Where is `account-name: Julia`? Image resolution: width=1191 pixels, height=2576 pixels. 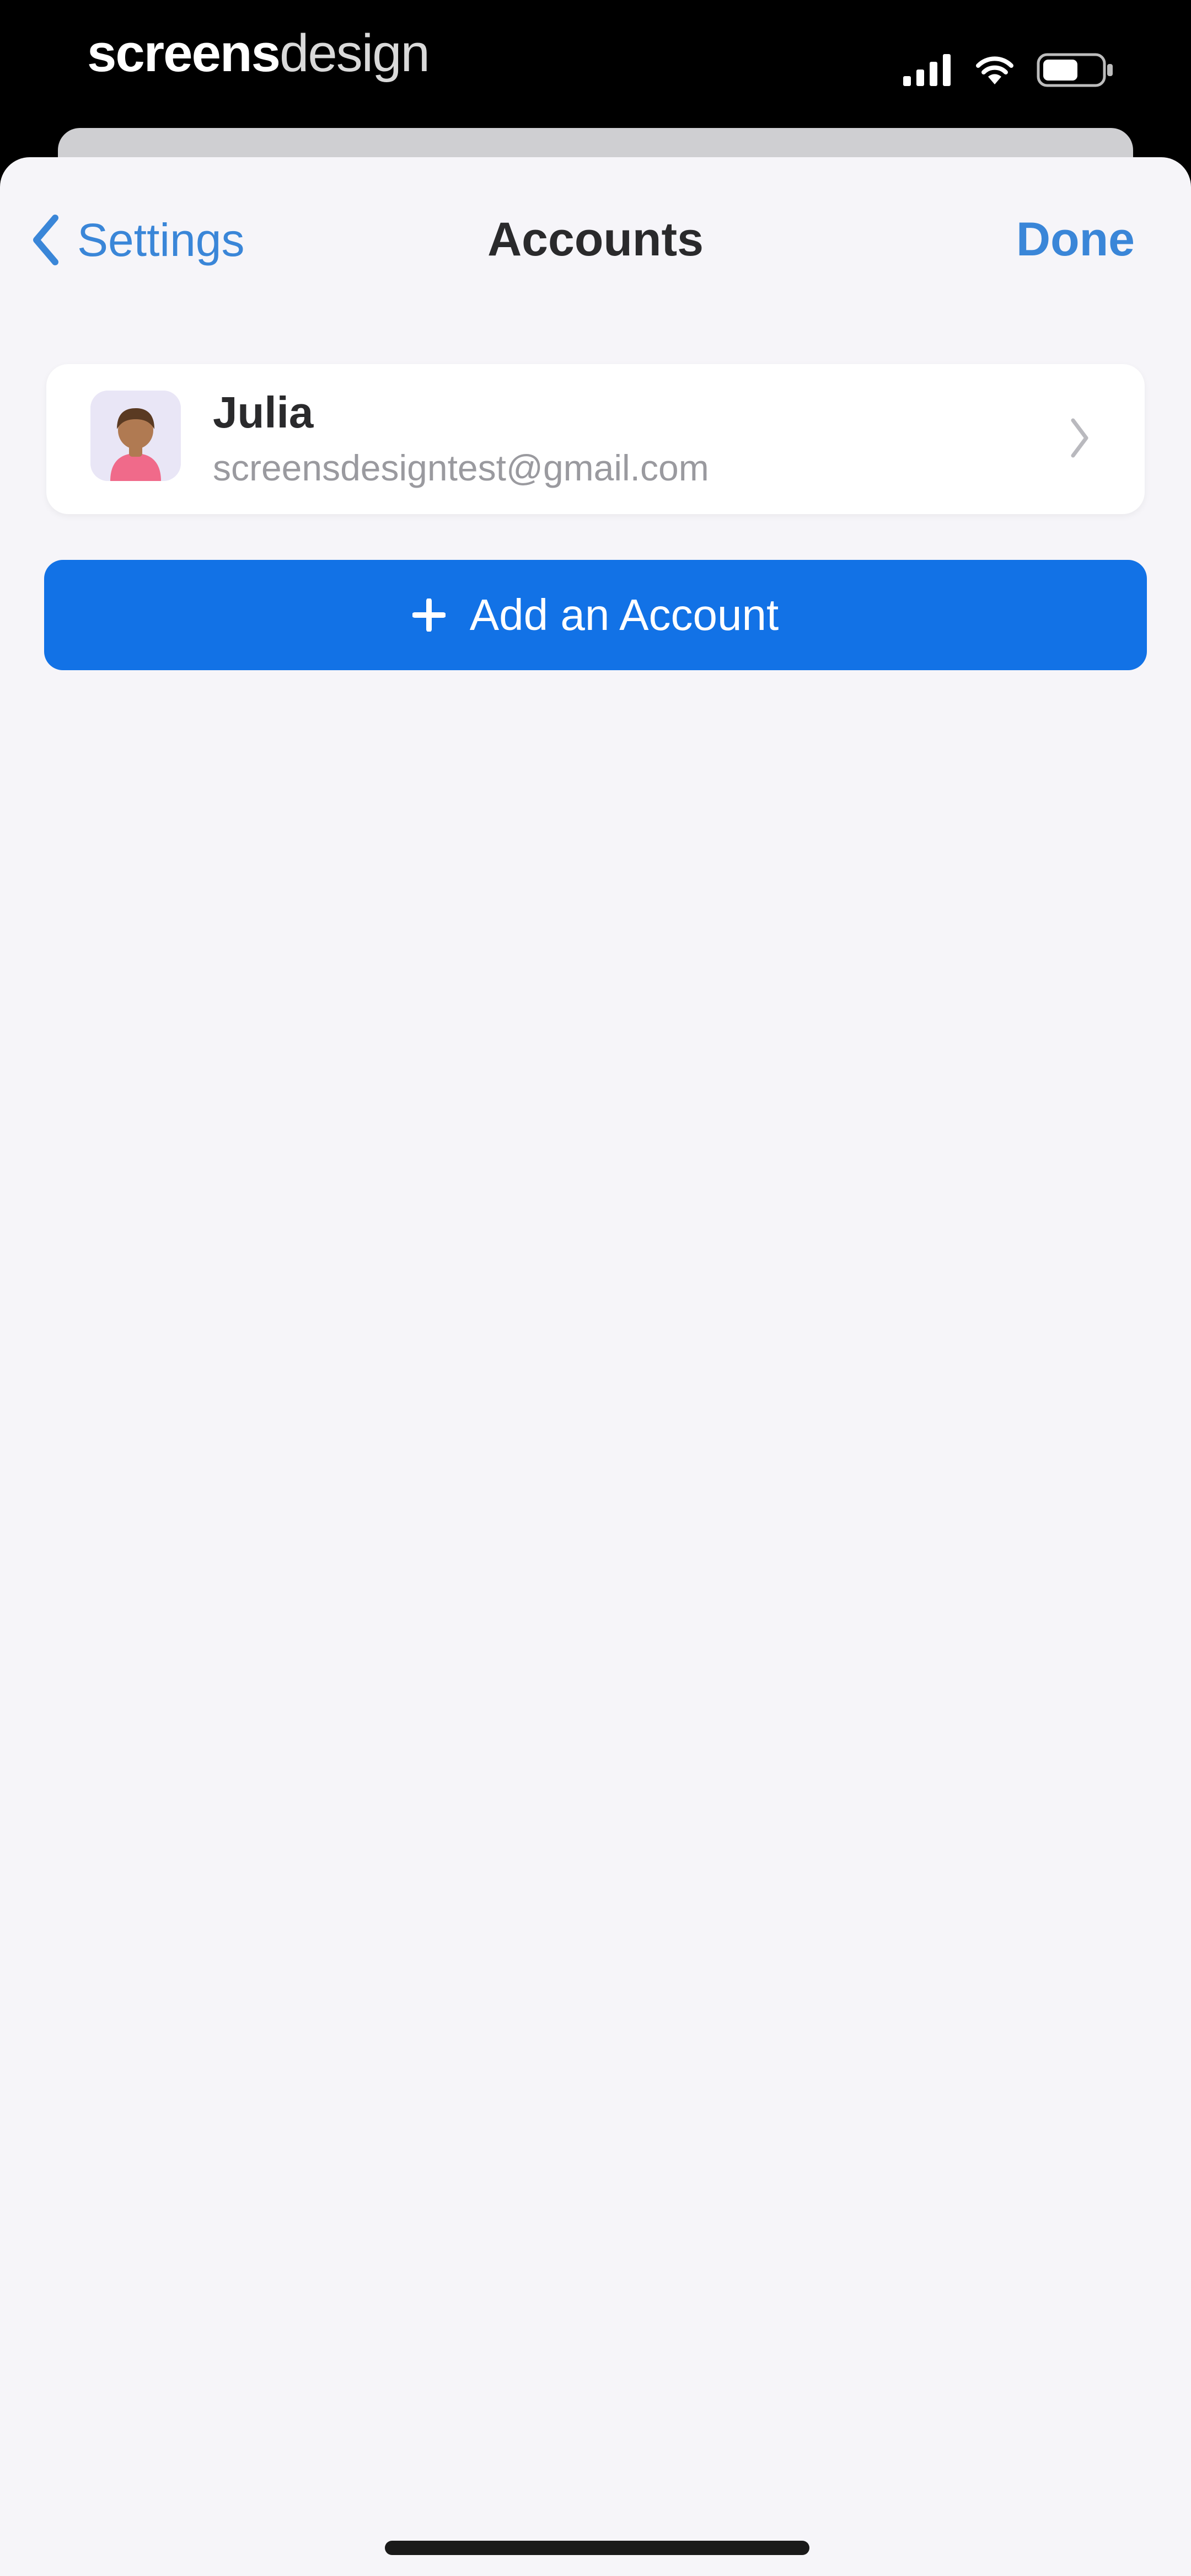 account-name: Julia is located at coordinates (263, 412).